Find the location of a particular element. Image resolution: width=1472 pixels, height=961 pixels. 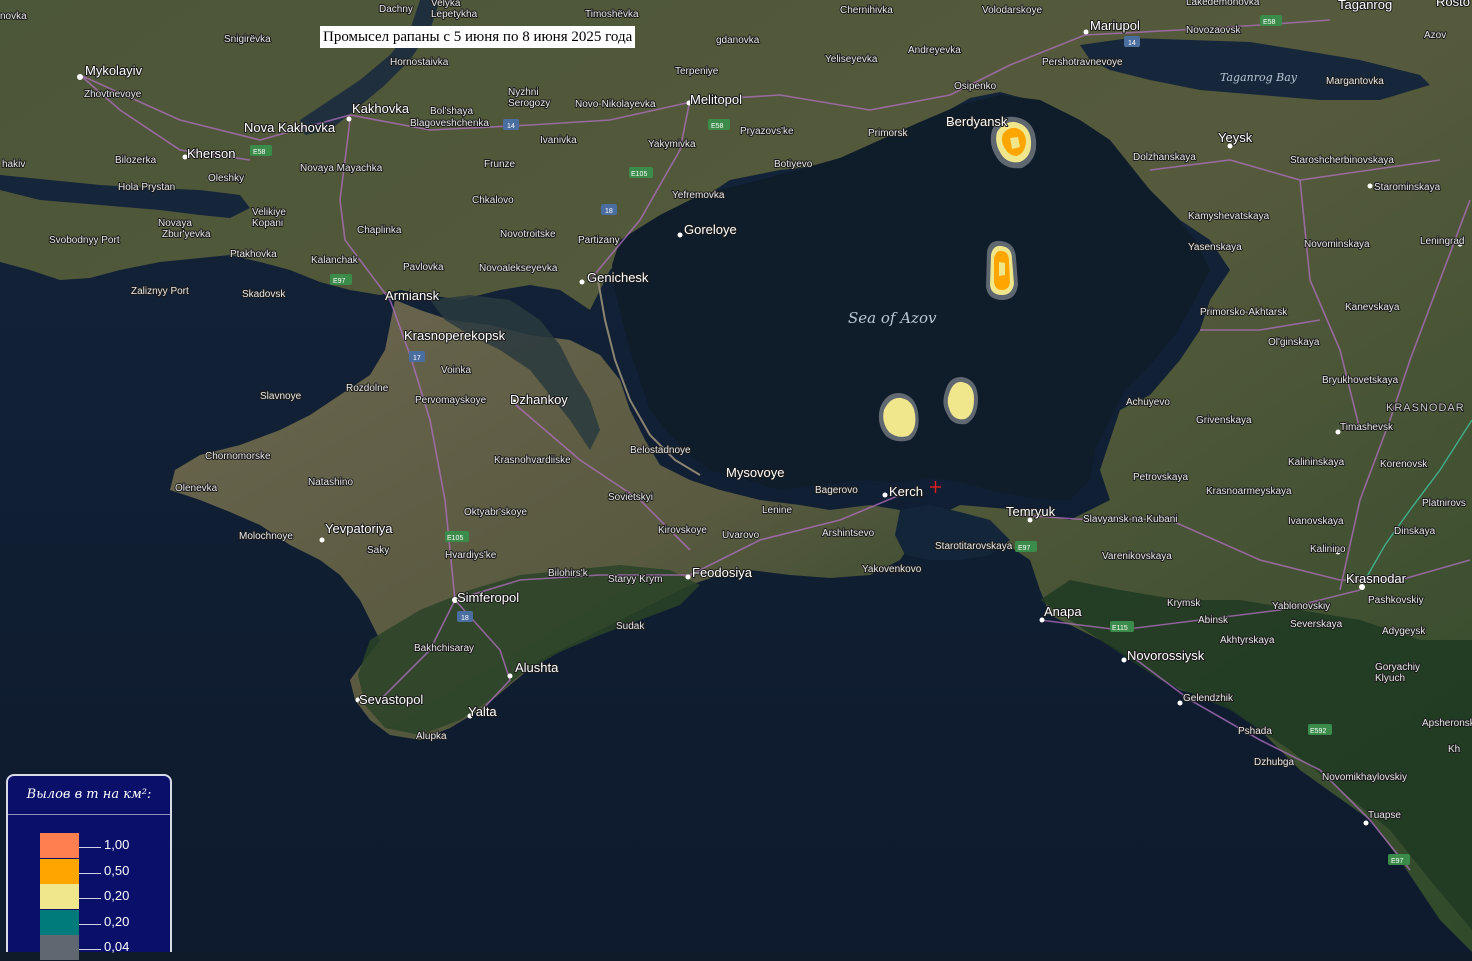

svg-text: Zaliznyy Port is located at coordinates (160, 291).